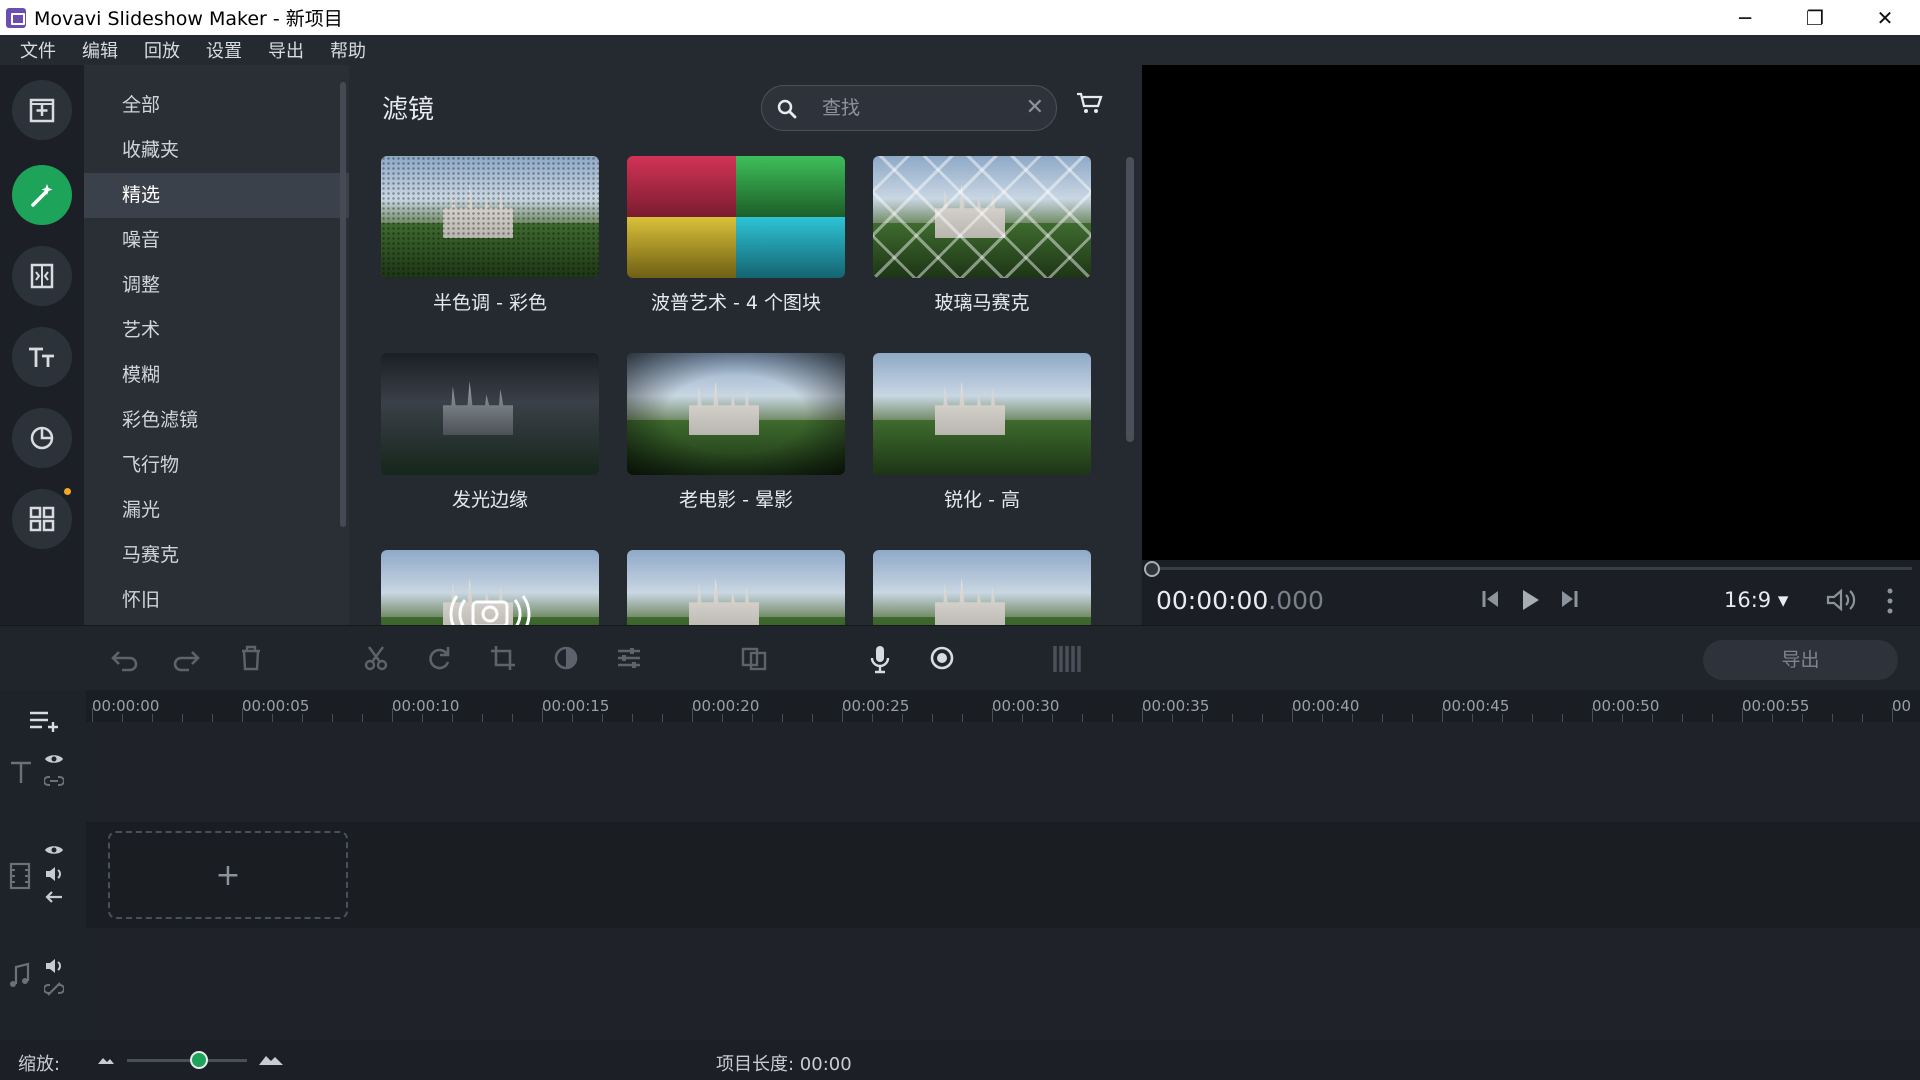 The image size is (1920, 1080). Describe the element at coordinates (216, 555) in the screenshot. I see `category-mosaic: 马赛克` at that location.